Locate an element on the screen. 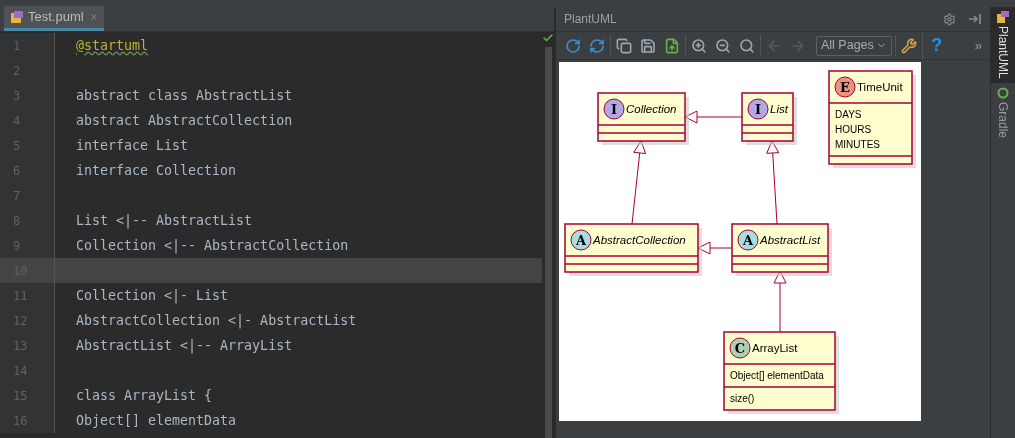 This screenshot has height=438, width=1015. code-line: abstract AbstractCollection is located at coordinates (184, 120).